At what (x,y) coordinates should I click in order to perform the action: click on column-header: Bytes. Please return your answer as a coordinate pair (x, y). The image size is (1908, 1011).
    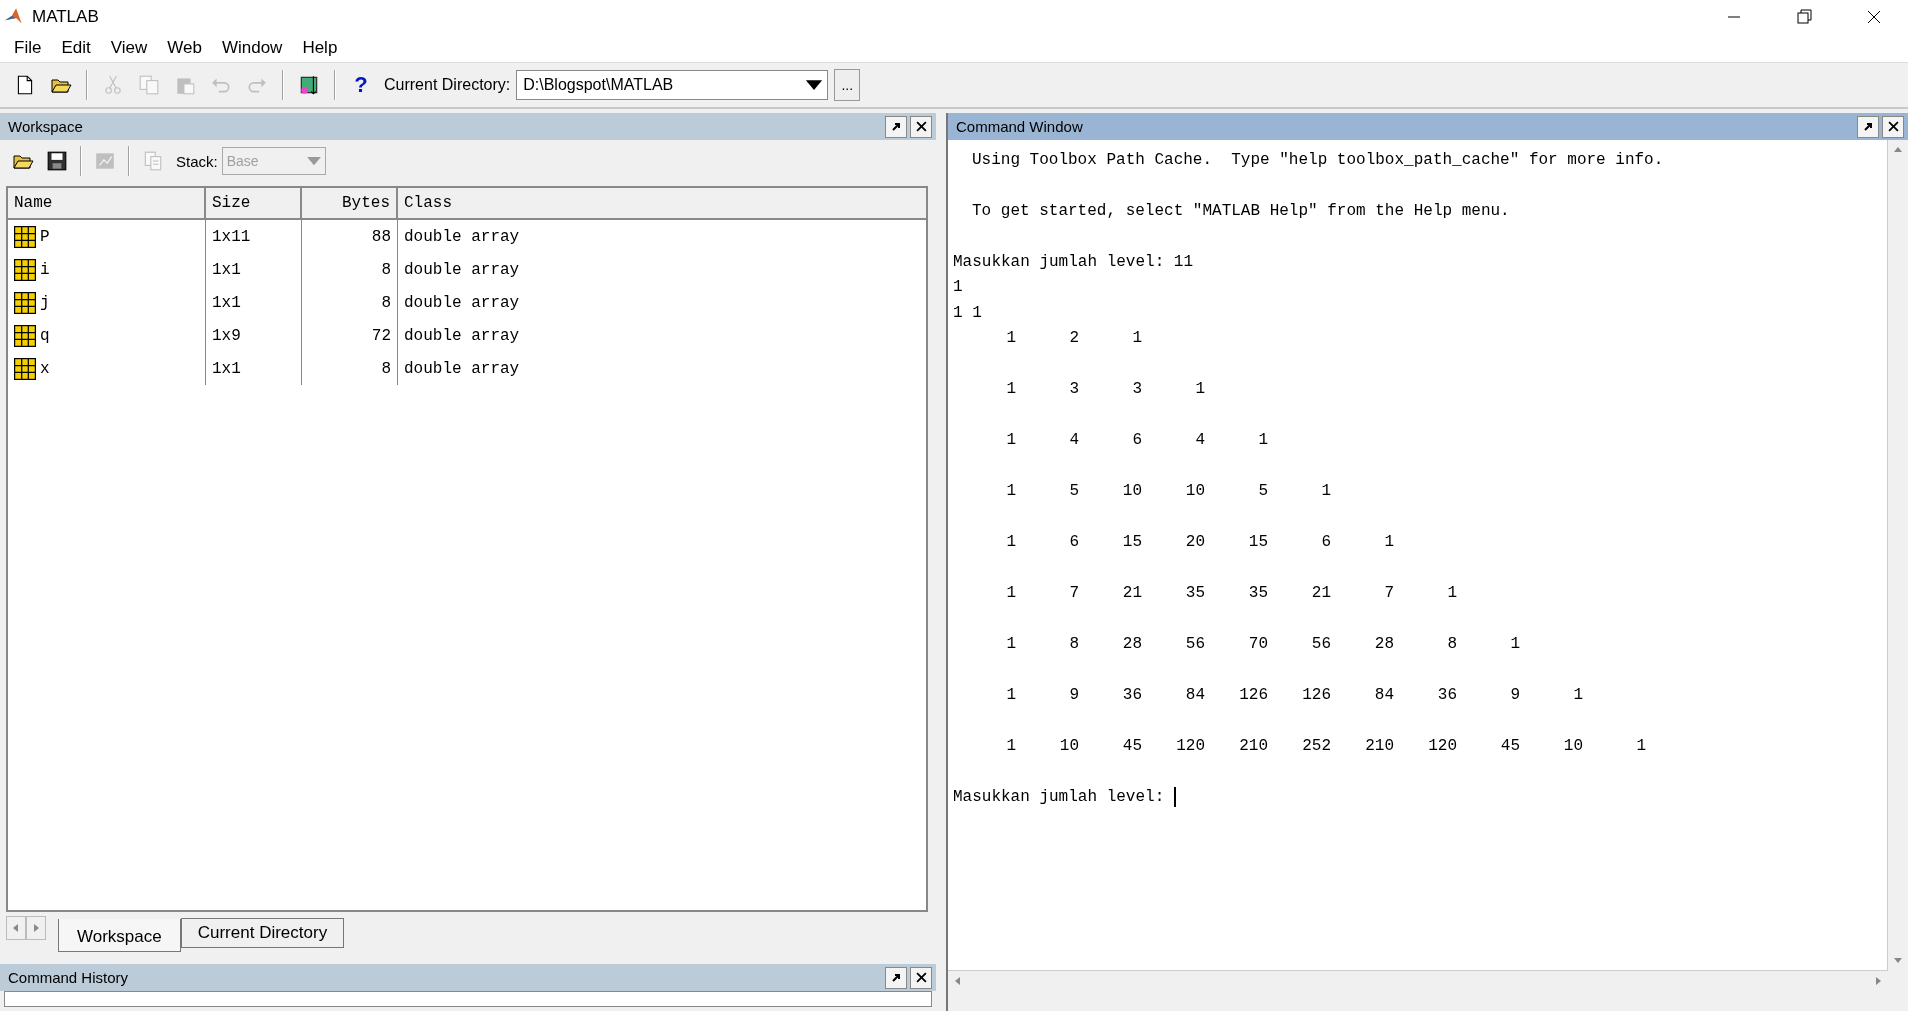
    Looking at the image, I should click on (350, 203).